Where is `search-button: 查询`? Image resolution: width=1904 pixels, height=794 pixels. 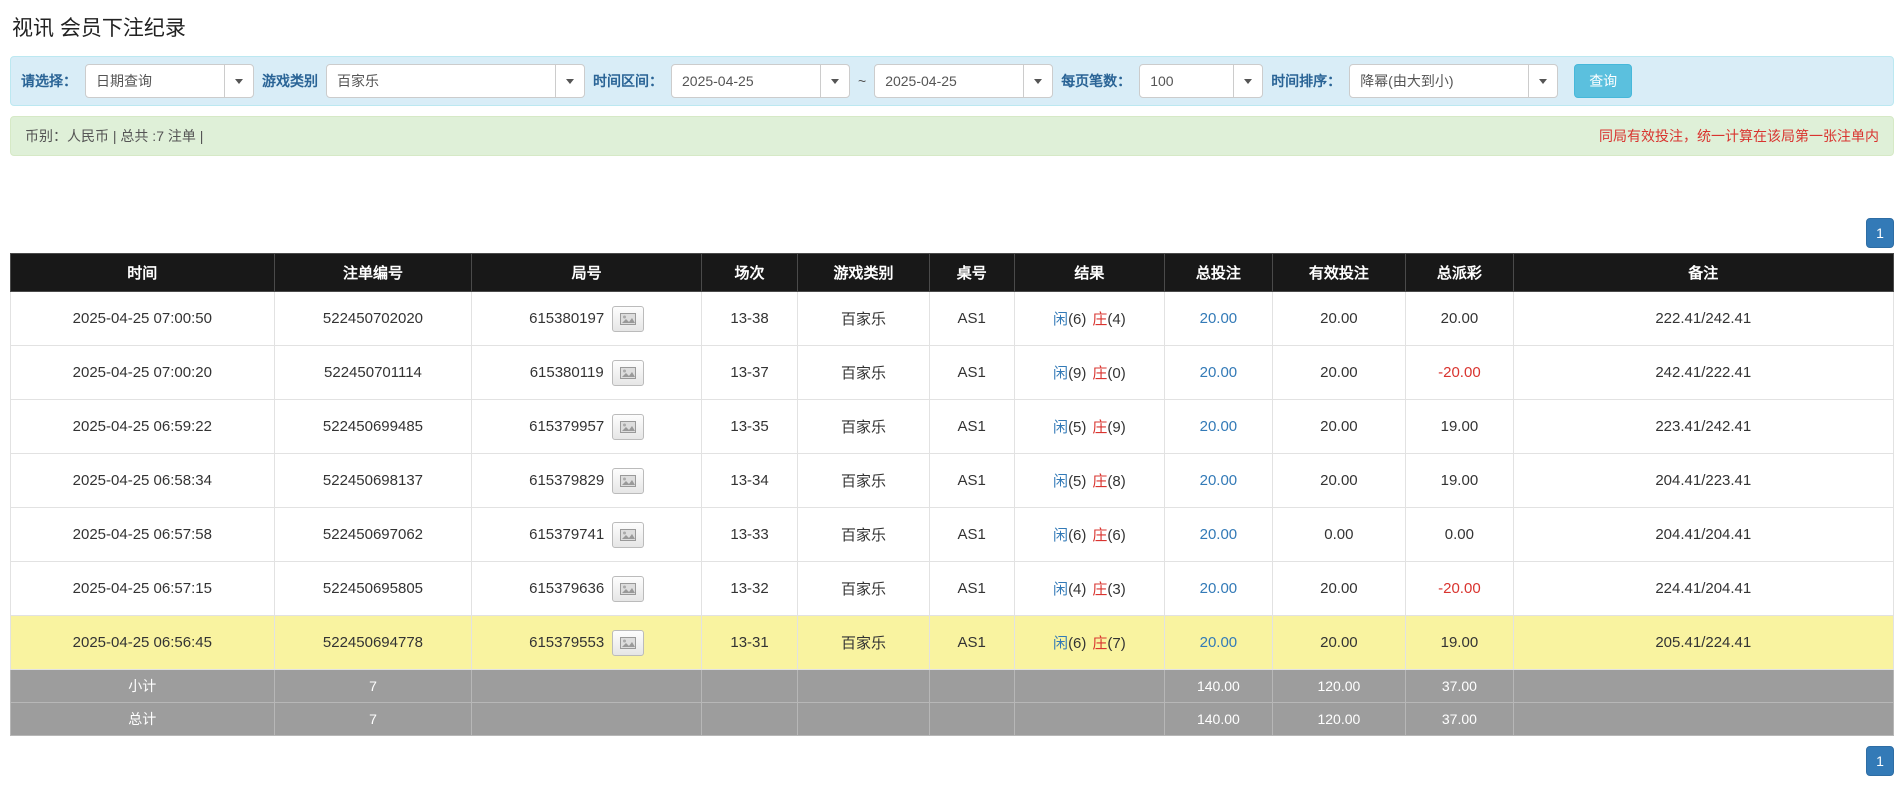
search-button: 查询 is located at coordinates (1603, 81).